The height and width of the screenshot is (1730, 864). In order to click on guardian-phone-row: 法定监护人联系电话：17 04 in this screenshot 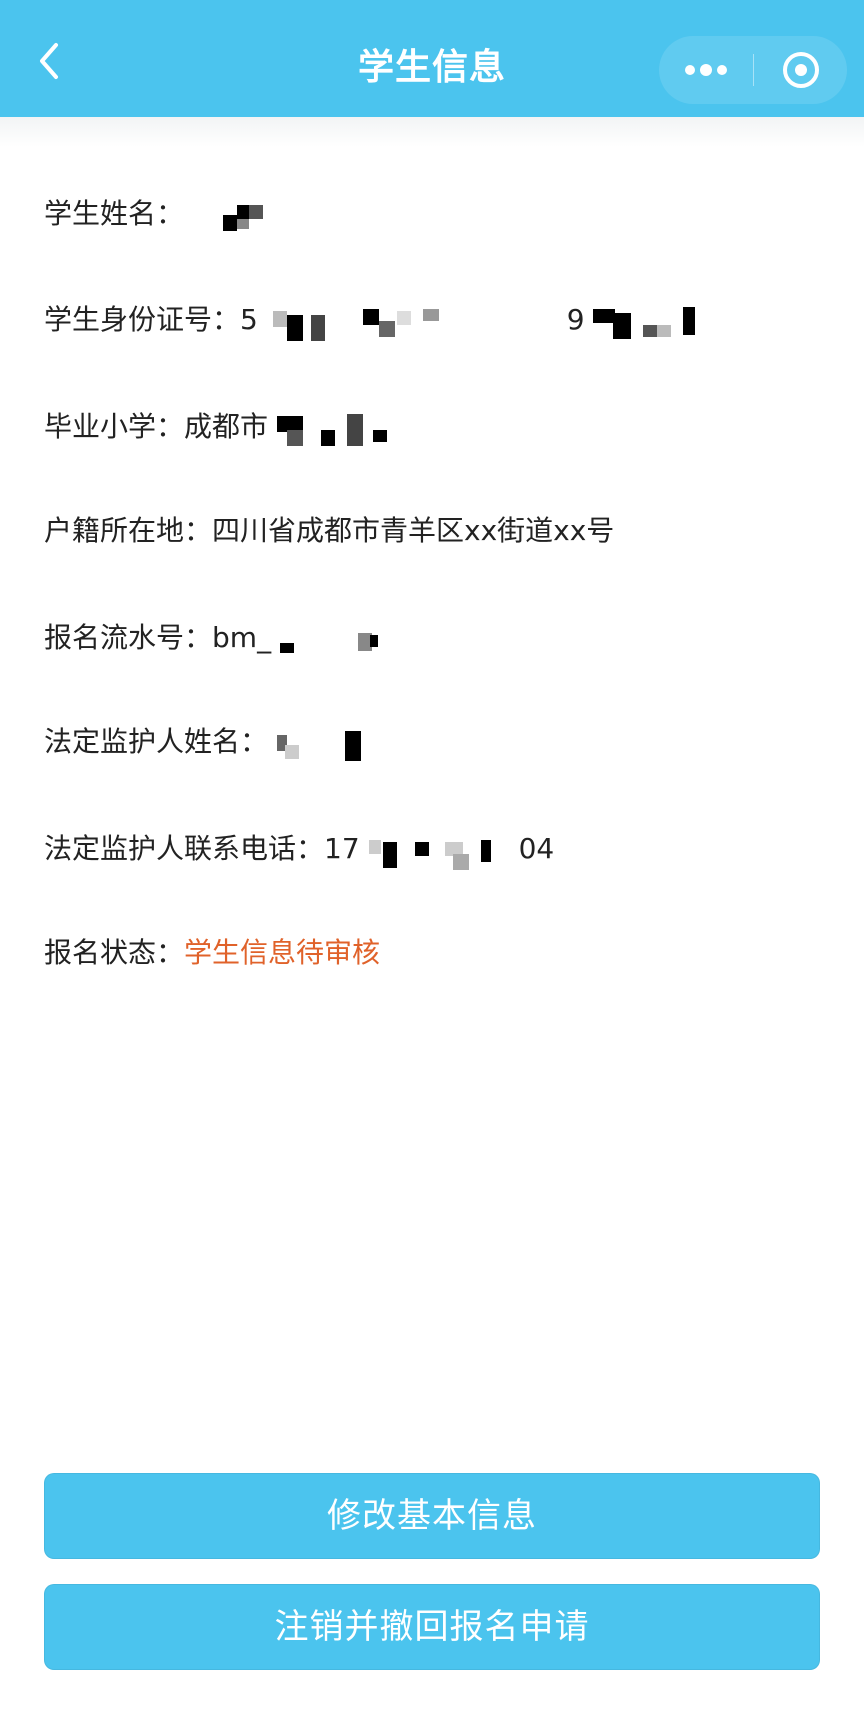, I will do `click(299, 849)`.